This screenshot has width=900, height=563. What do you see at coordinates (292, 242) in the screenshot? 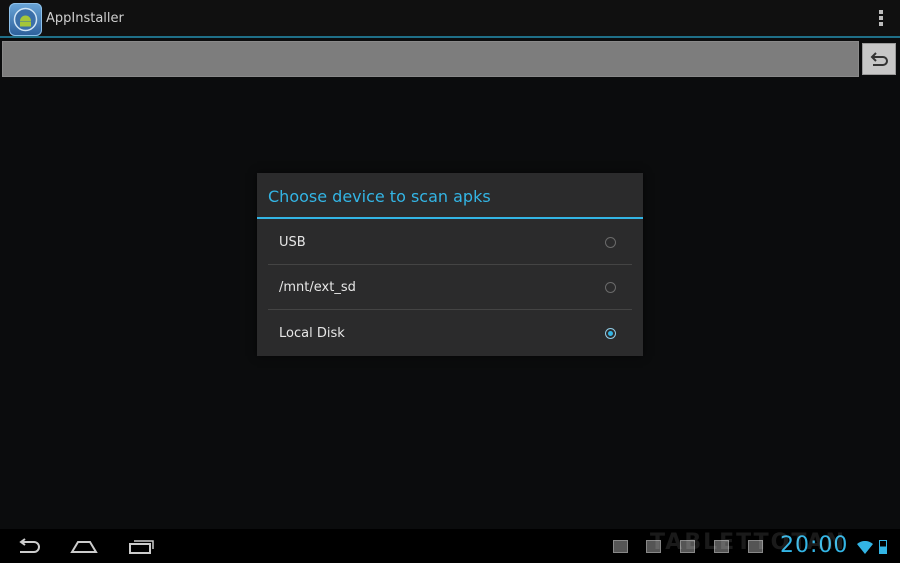
I see `option-label: USB` at bounding box center [292, 242].